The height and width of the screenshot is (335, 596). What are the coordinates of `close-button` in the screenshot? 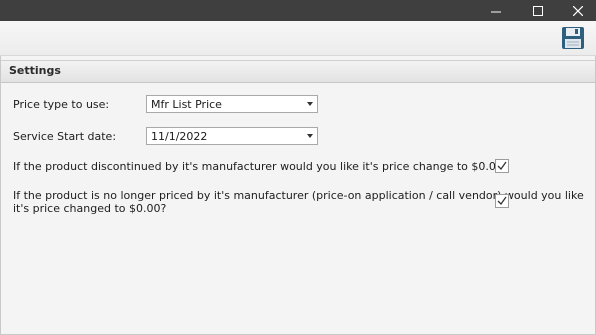 It's located at (577, 10).